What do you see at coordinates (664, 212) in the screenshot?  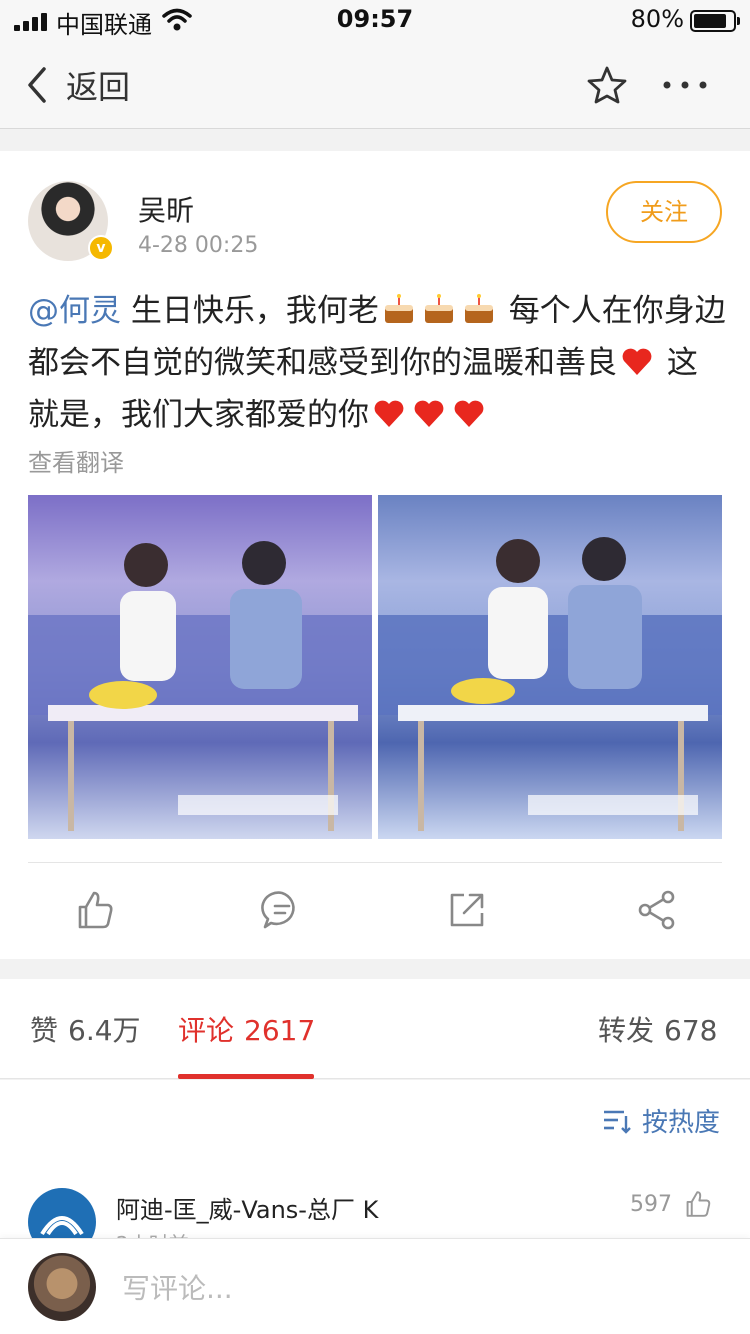 I see `follow-button: 关注` at bounding box center [664, 212].